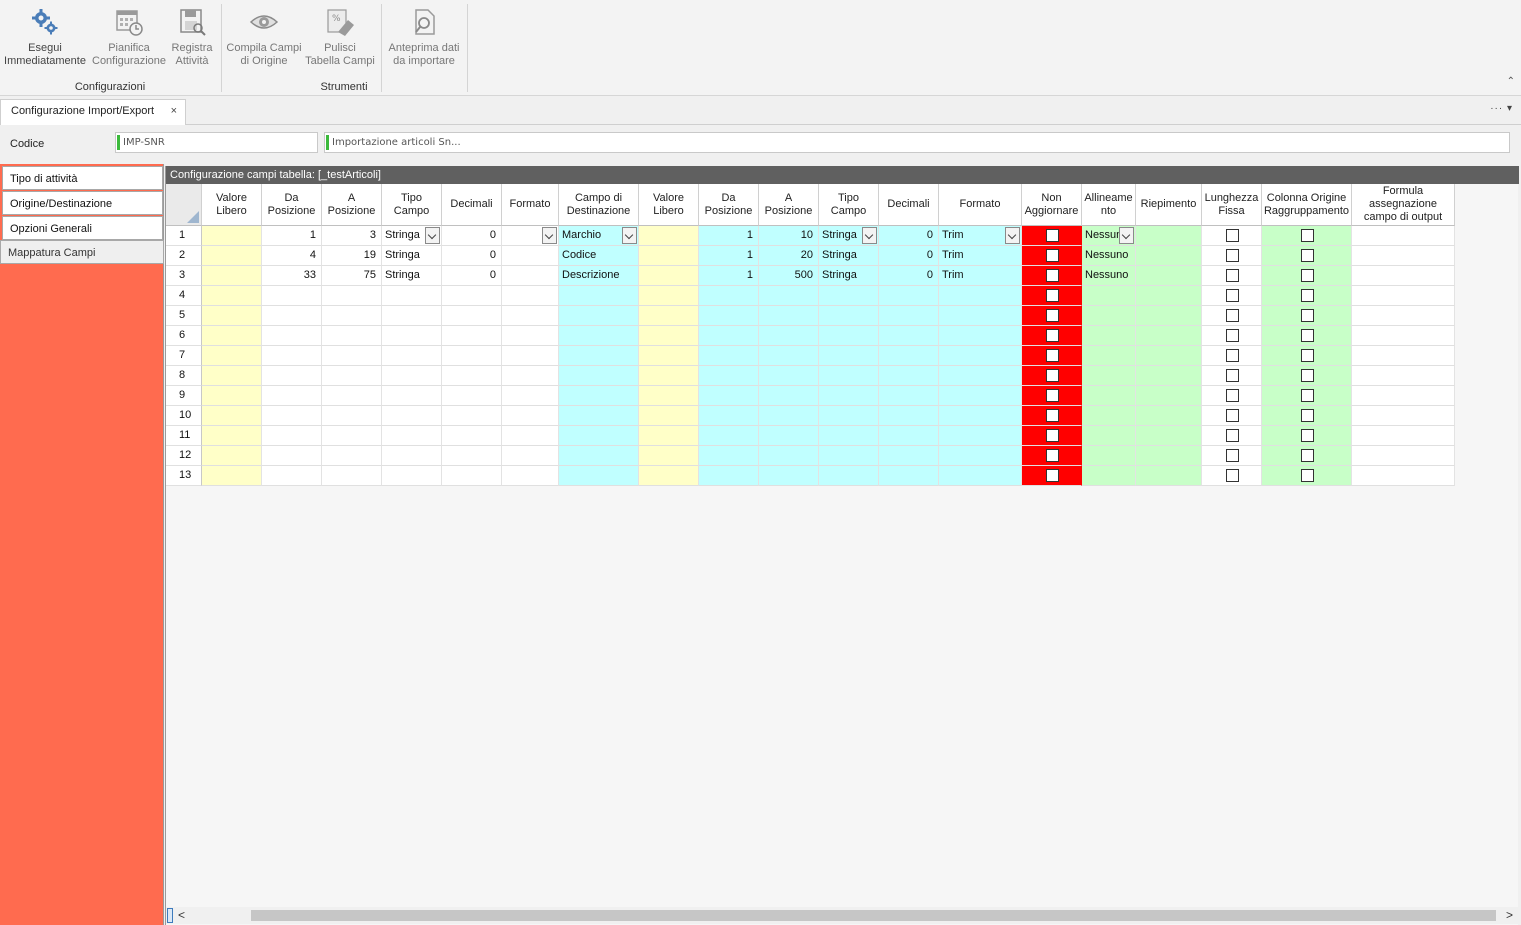 The image size is (1521, 925). What do you see at coordinates (1511, 81) in the screenshot?
I see `collapse-ribbon-icon: ⌃` at bounding box center [1511, 81].